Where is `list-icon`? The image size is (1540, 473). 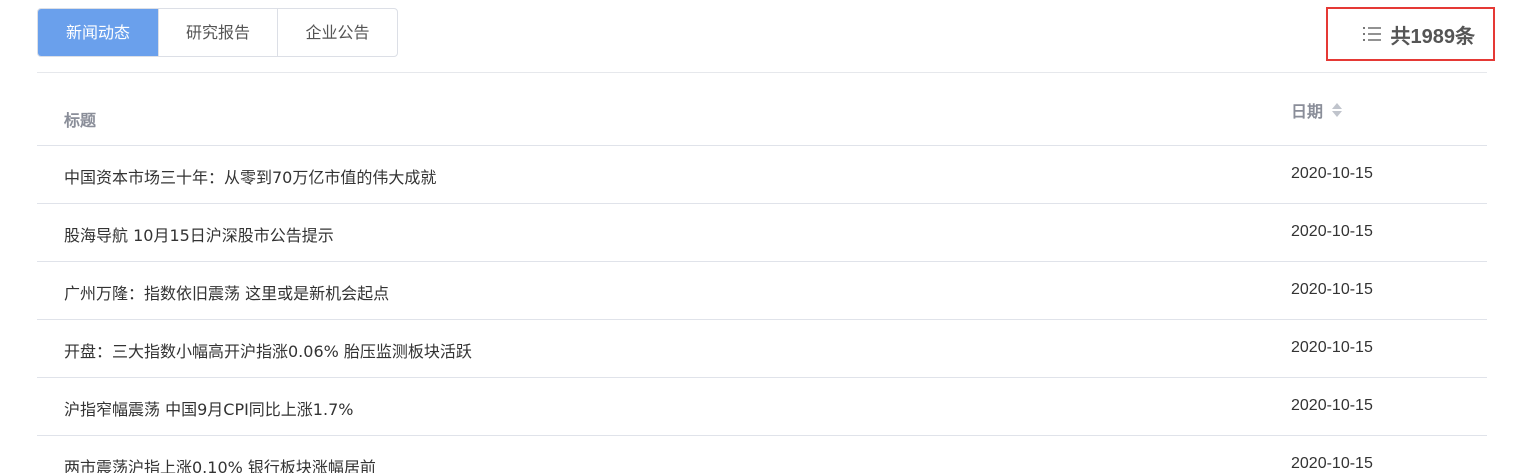
list-icon is located at coordinates (1373, 34).